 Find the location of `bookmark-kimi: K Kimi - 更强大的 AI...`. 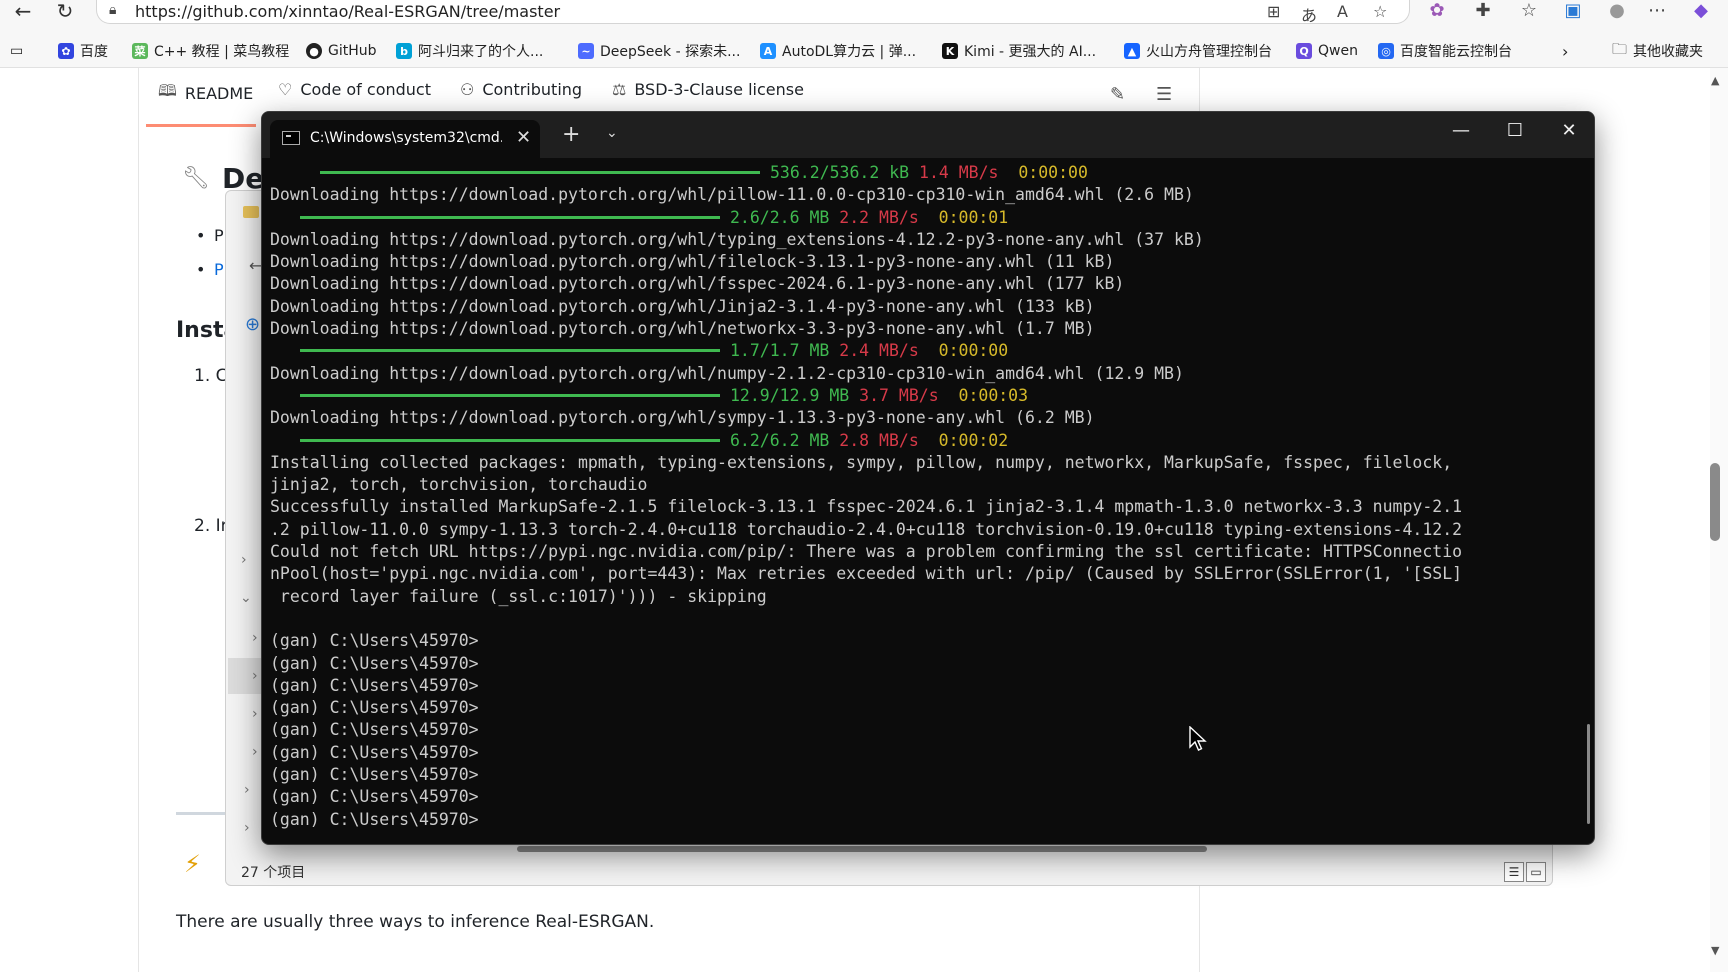

bookmark-kimi: K Kimi - 更强大的 AI... is located at coordinates (1019, 51).